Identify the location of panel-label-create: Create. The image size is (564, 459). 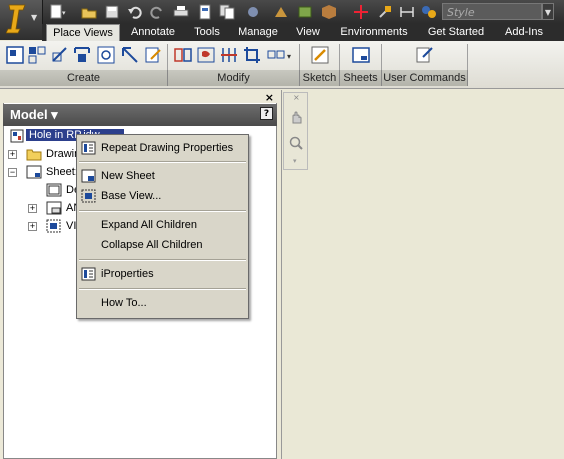
(84, 78).